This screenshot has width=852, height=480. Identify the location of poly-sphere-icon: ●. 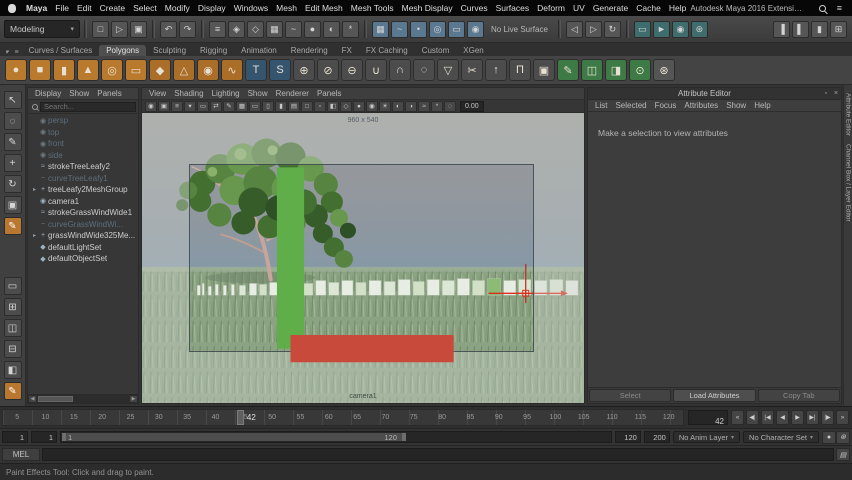
(16, 70).